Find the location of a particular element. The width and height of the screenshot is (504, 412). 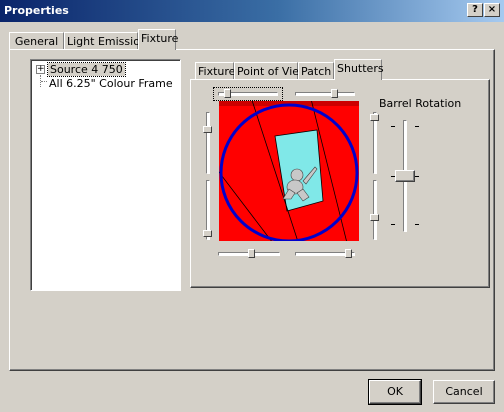

inner-tab-patch: Patch is located at coordinates (316, 71).